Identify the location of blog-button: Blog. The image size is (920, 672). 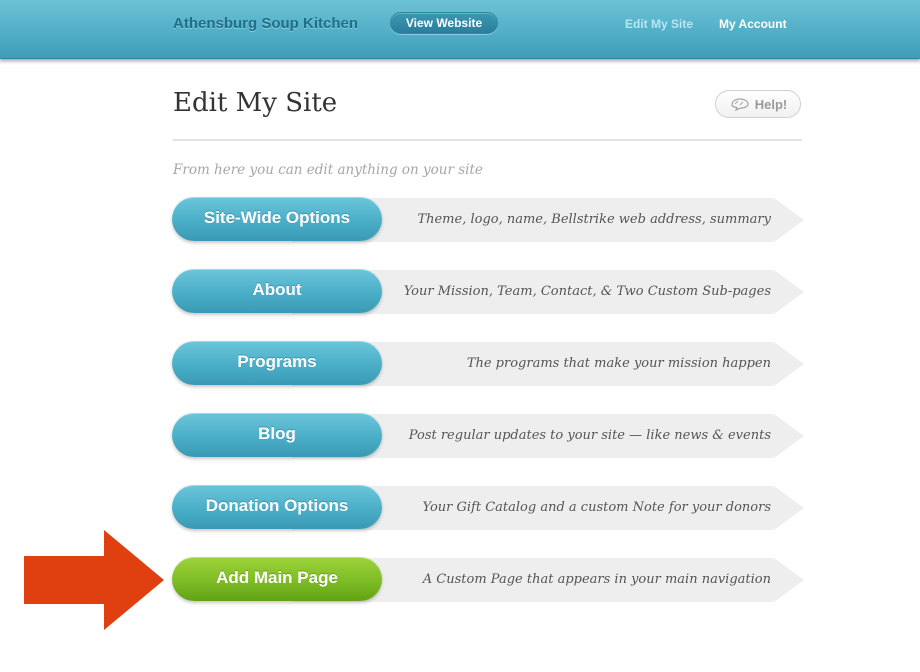
(277, 435).